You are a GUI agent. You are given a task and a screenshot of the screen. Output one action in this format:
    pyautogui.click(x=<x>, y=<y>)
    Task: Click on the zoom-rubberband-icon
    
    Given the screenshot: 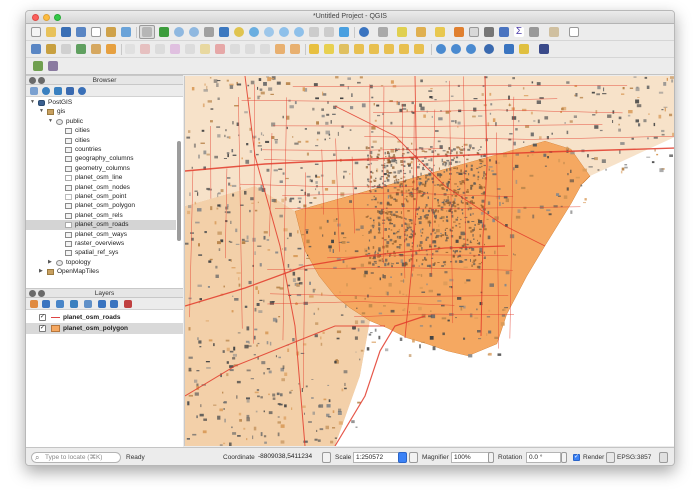 What is the action you would take?
    pyautogui.click(x=209, y=32)
    